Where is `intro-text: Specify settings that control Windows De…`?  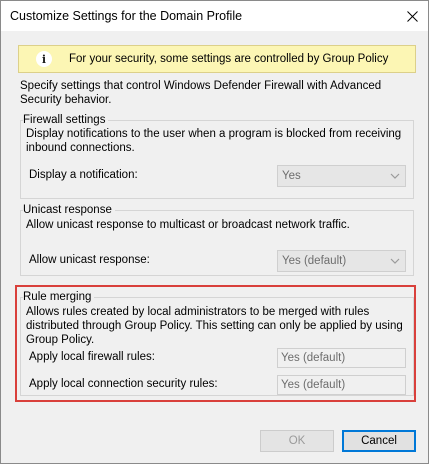 intro-text: Specify settings that control Windows De… is located at coordinates (201, 93).